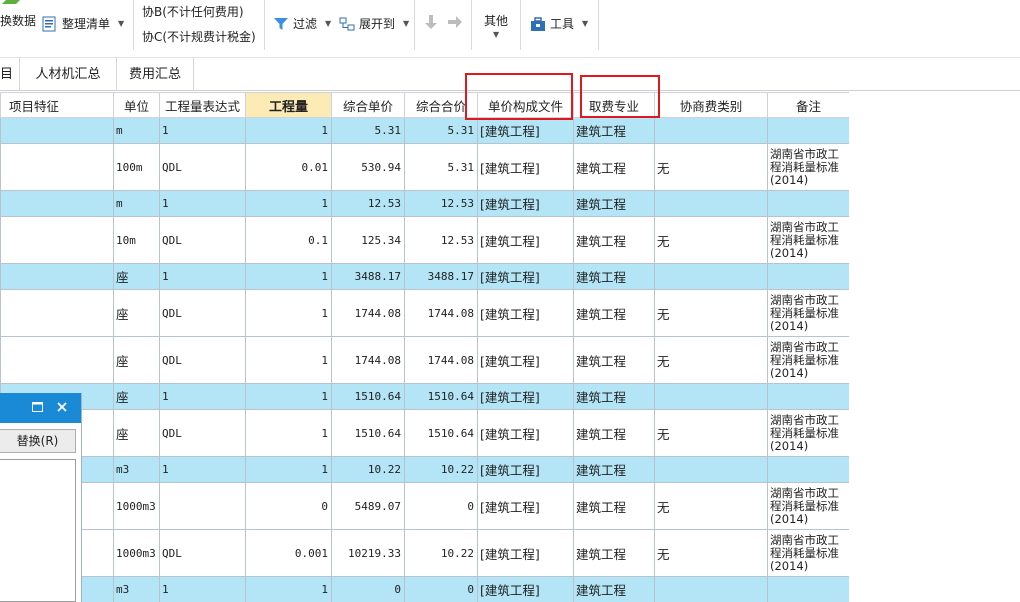  What do you see at coordinates (288, 167) in the screenshot?
I see `cell-qty: 0.01` at bounding box center [288, 167].